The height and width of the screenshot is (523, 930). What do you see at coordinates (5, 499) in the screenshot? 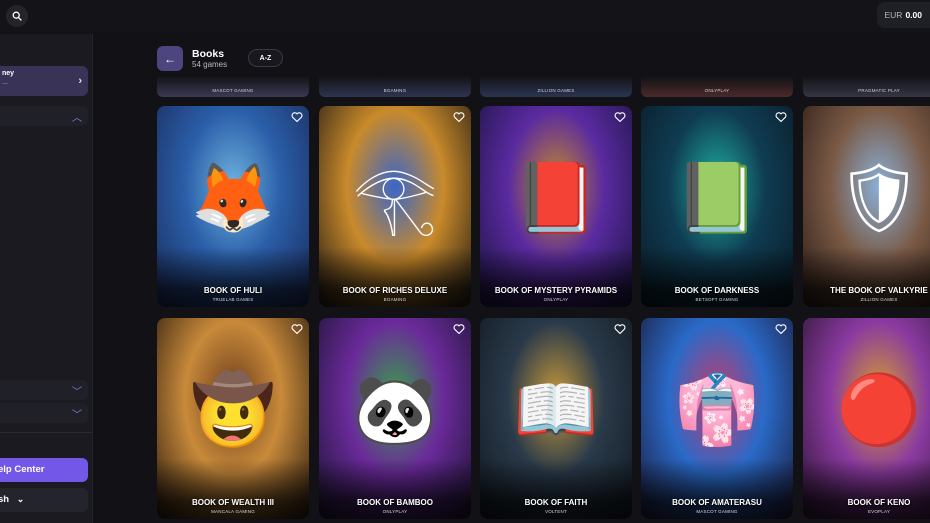
I see `language-label: sh` at bounding box center [5, 499].